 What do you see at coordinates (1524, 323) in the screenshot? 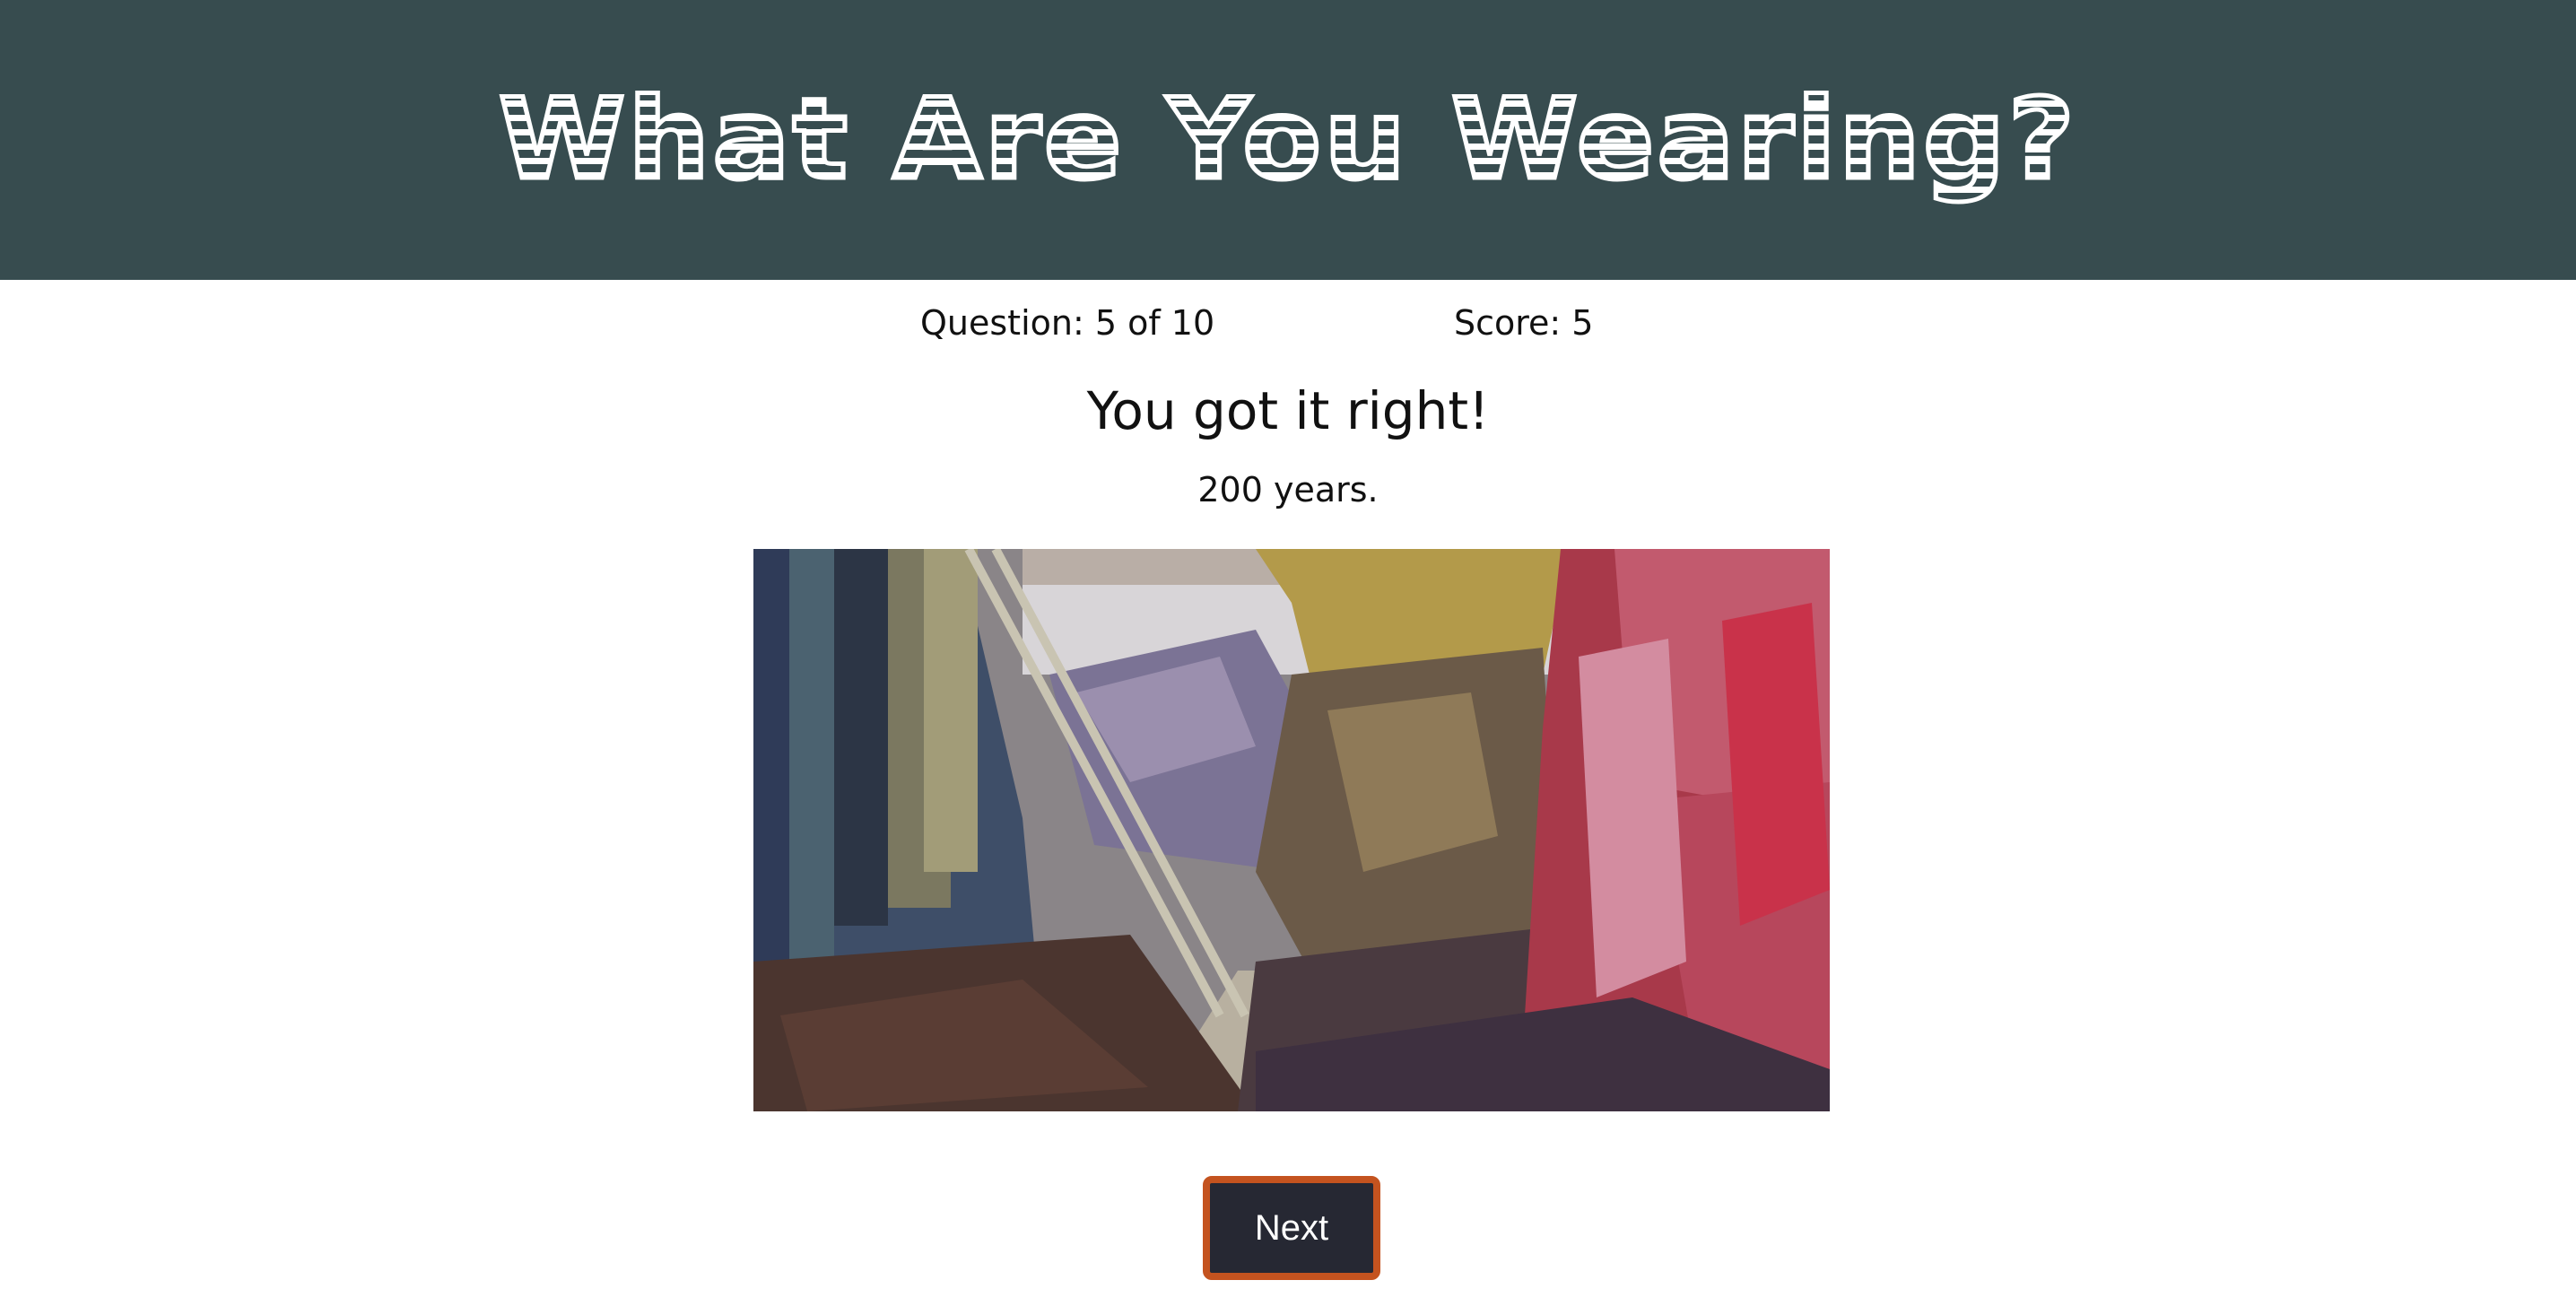
I see `score-counter: Score: 5` at bounding box center [1524, 323].